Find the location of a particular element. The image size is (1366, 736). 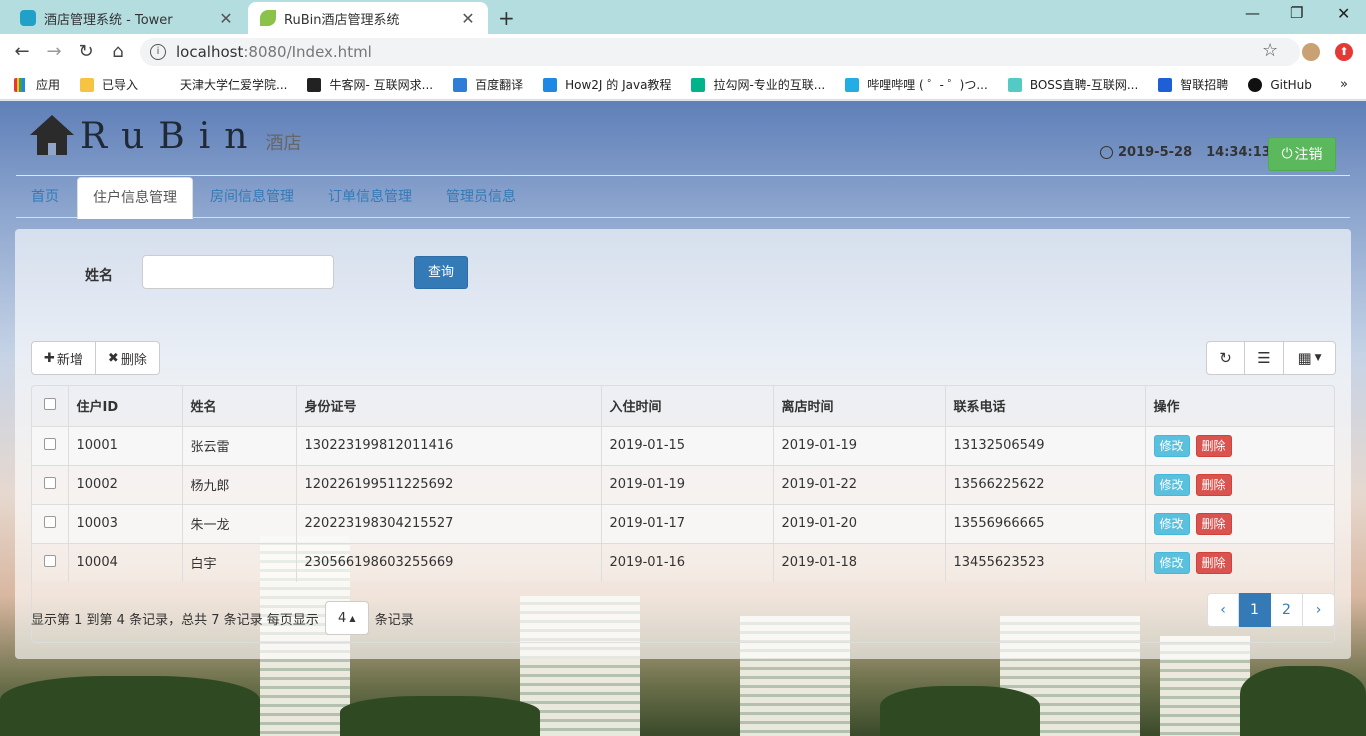

tab-guest-management: 住户信息管理 is located at coordinates (135, 198).